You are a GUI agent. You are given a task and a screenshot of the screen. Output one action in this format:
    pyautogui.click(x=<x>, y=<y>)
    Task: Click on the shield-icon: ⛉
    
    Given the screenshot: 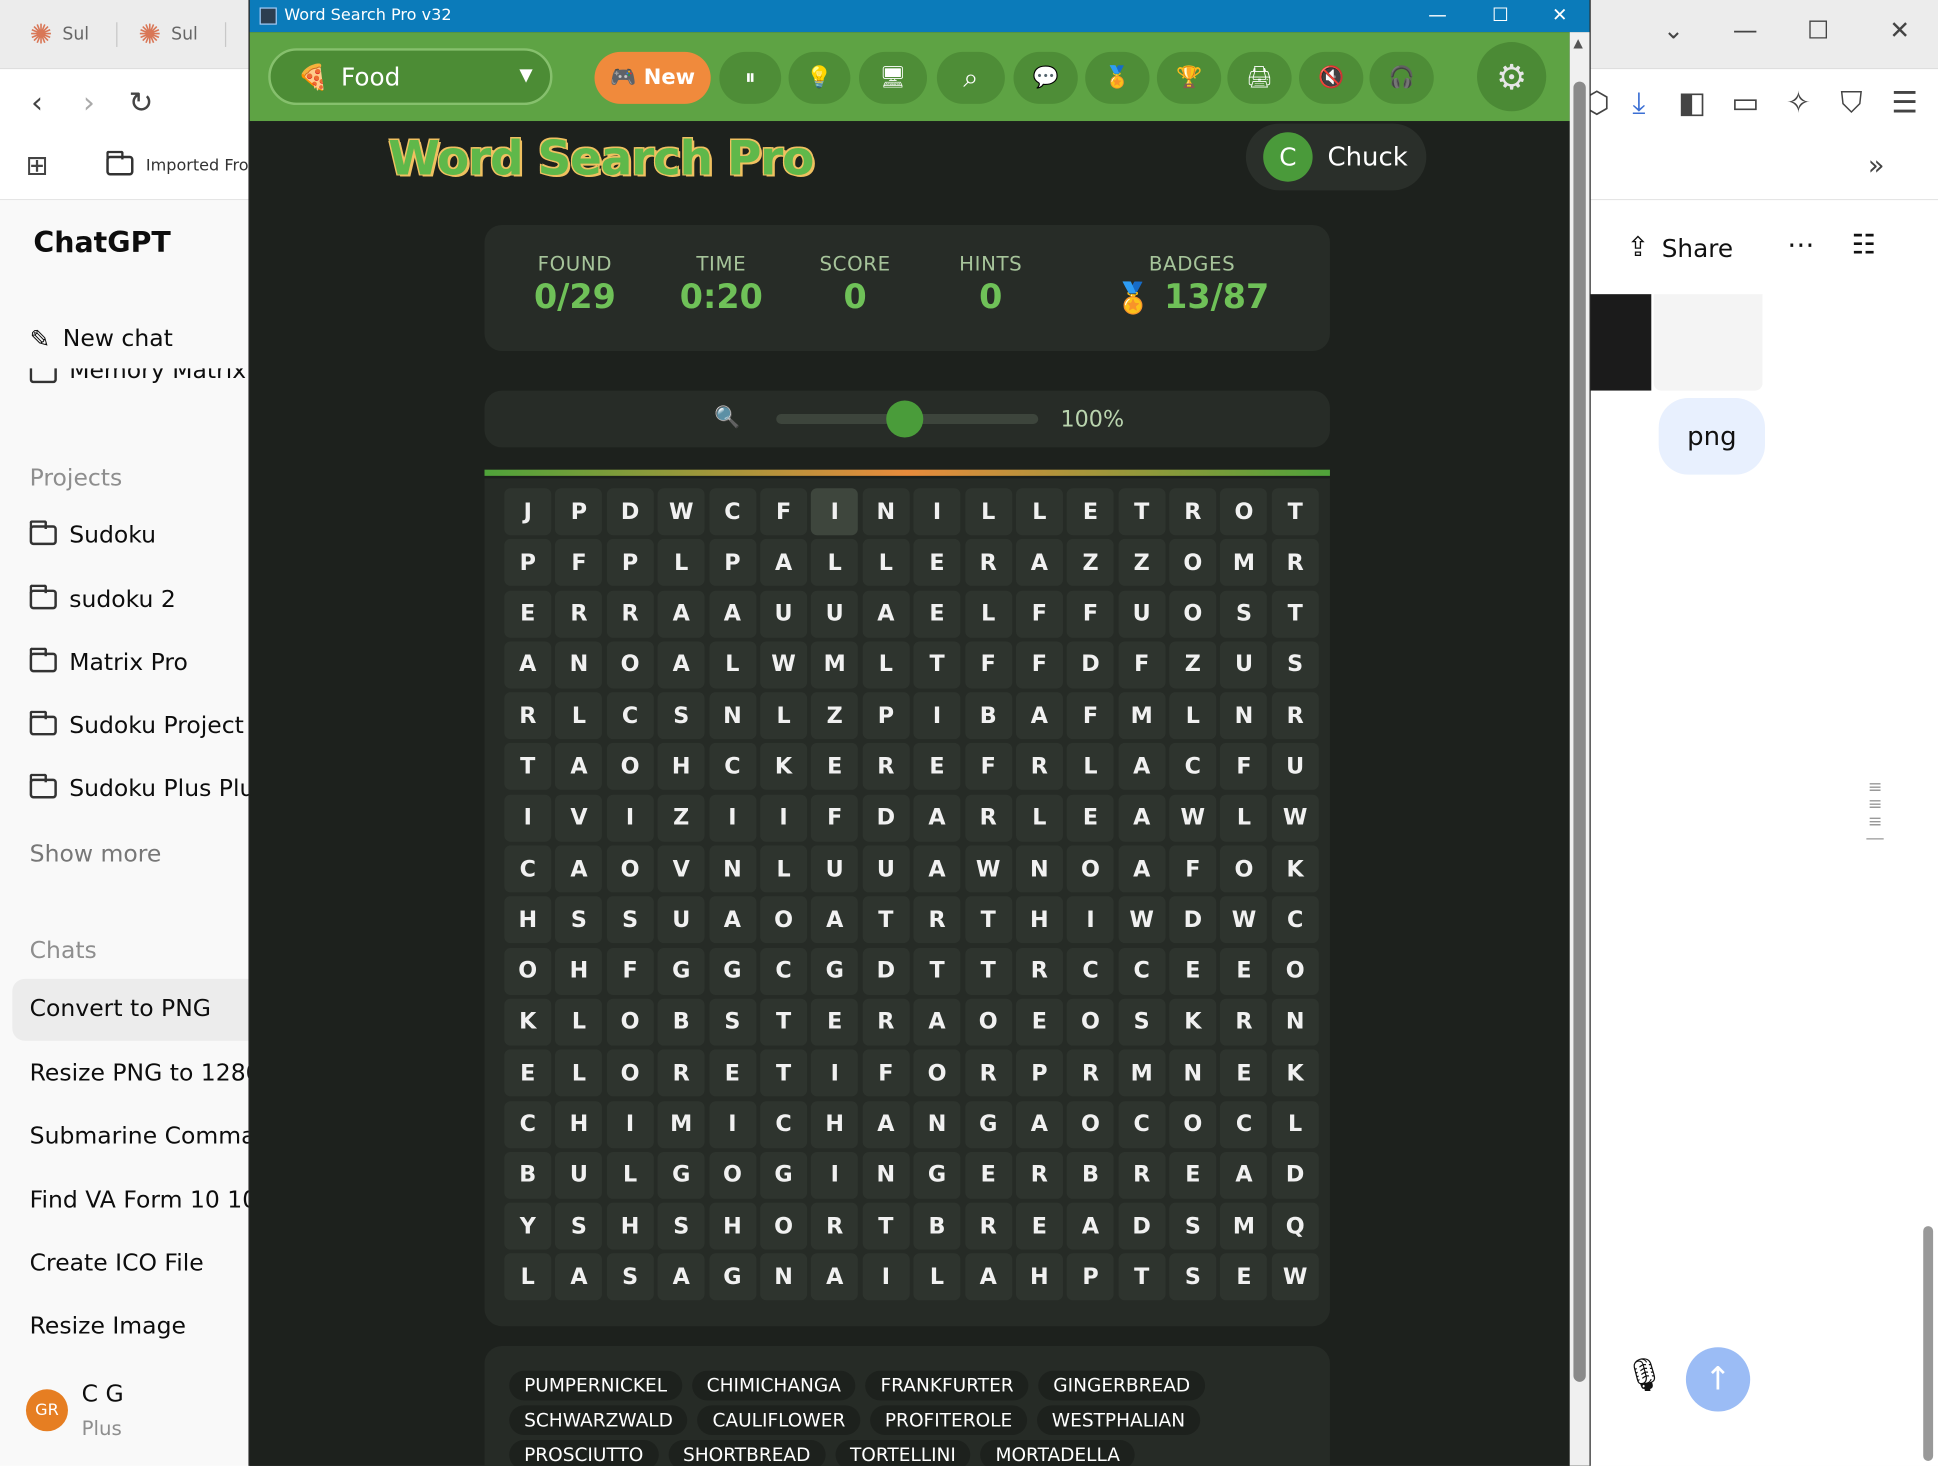 What is the action you would take?
    pyautogui.click(x=1852, y=102)
    